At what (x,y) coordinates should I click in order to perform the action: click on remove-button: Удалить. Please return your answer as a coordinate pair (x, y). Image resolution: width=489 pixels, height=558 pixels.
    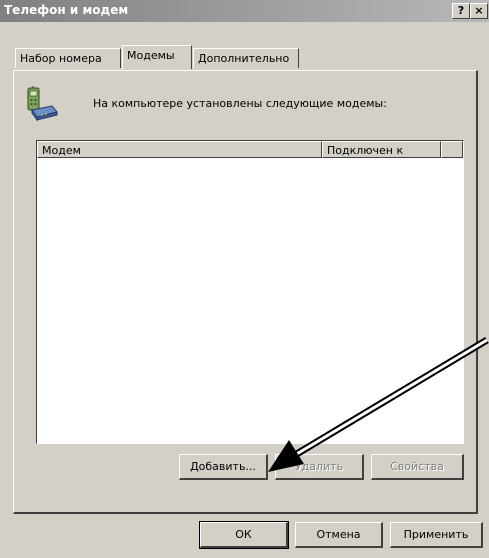
    Looking at the image, I should click on (319, 467).